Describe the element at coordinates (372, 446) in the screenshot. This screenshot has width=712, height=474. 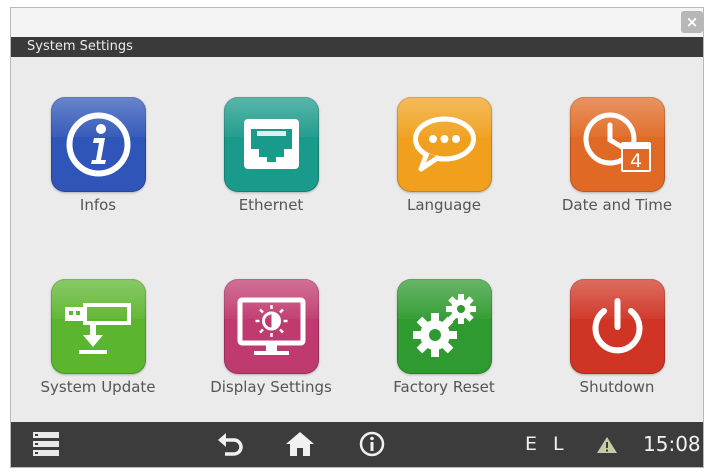
I see `info-circle-icon` at that location.